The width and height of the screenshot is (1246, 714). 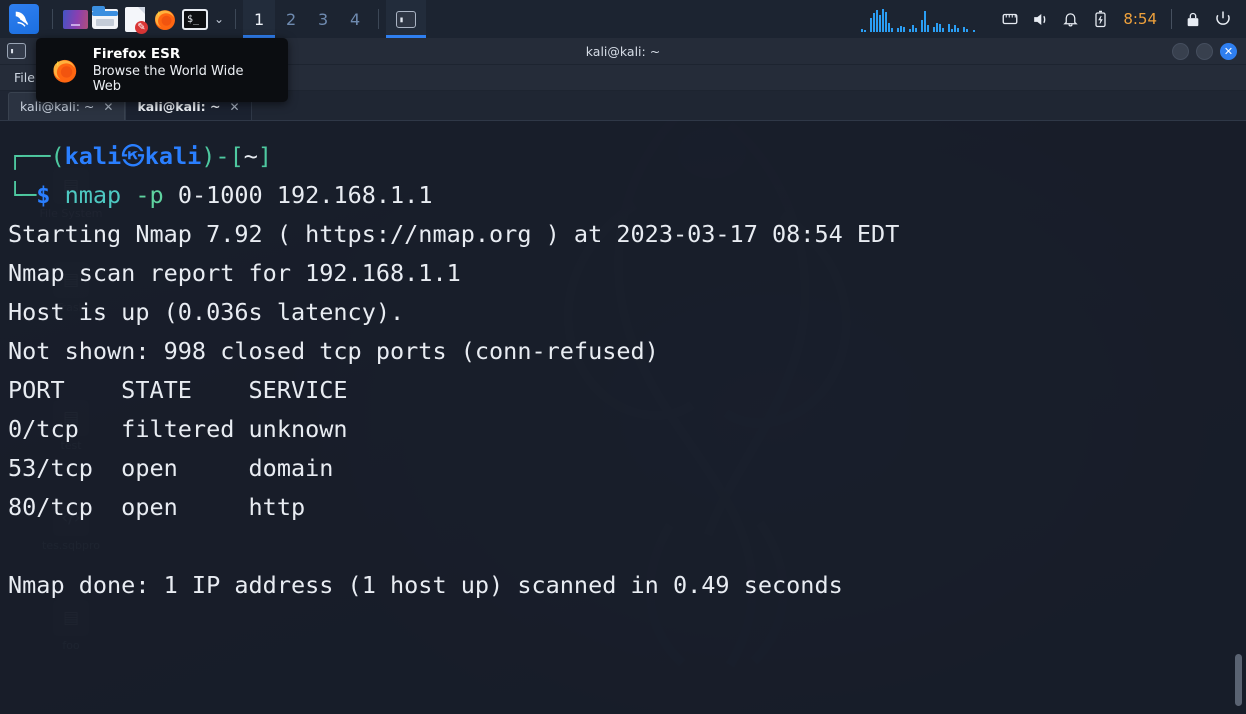 I want to click on scan-table-header: PORT STATE SERVICE, so click(x=178, y=390).